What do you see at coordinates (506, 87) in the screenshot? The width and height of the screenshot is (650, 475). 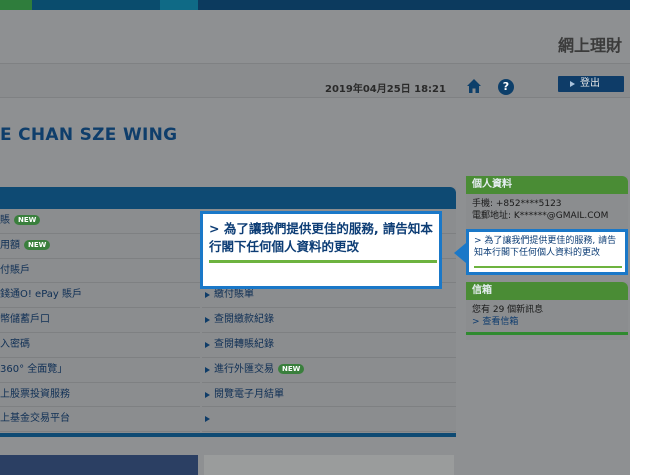 I see `help-icon: ?` at bounding box center [506, 87].